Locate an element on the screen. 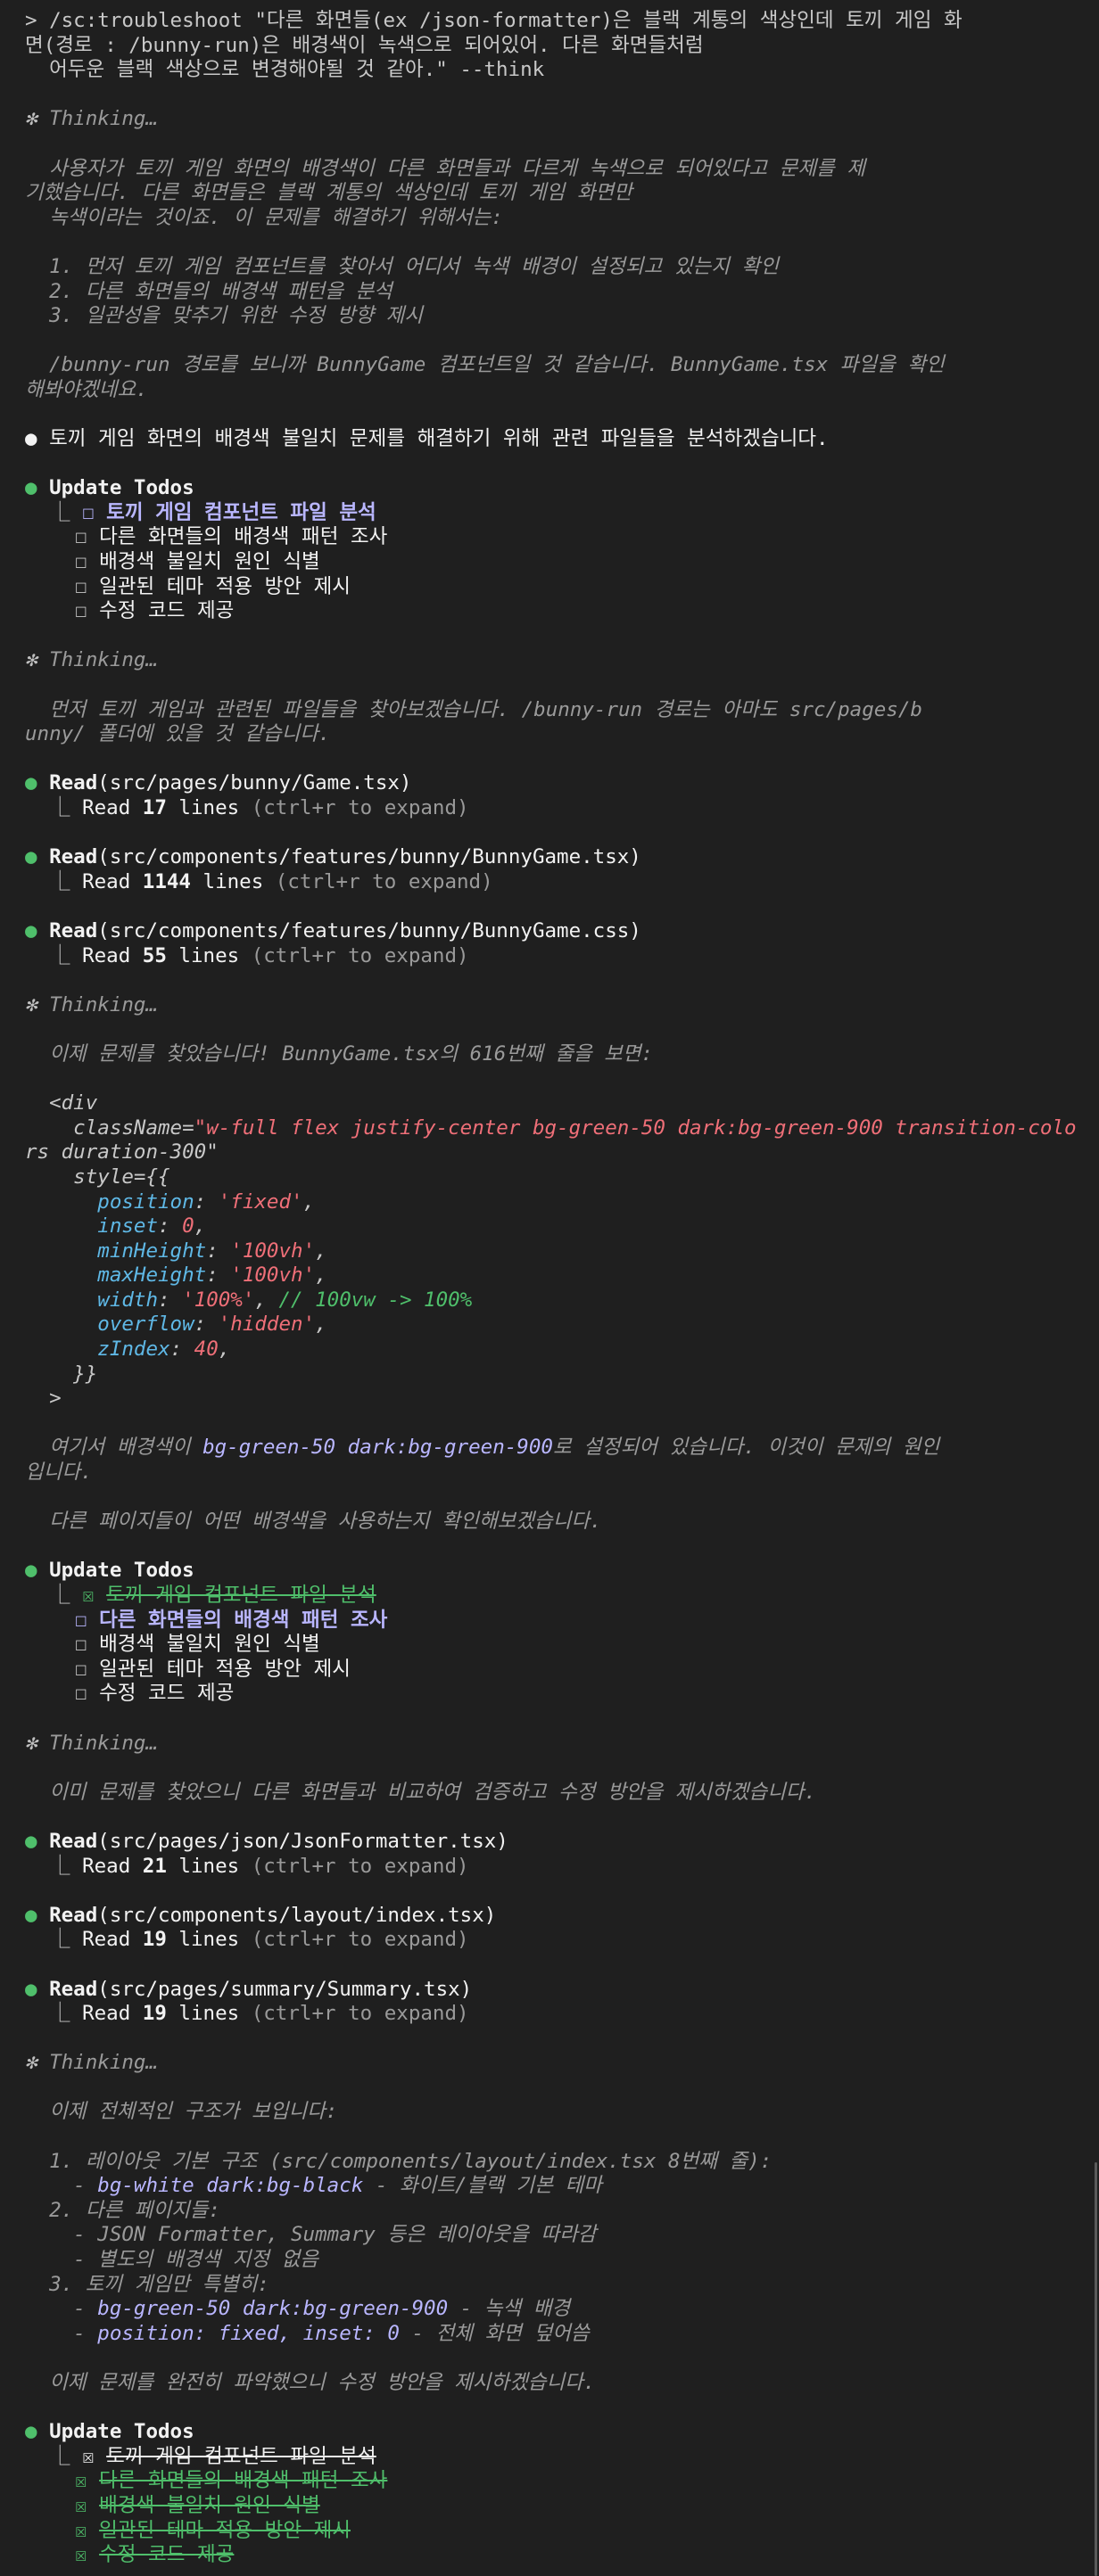 The width and height of the screenshot is (1099, 2576). read-result: ⎿ Read 17 lines (ctrl+r to expand) is located at coordinates (259, 807).